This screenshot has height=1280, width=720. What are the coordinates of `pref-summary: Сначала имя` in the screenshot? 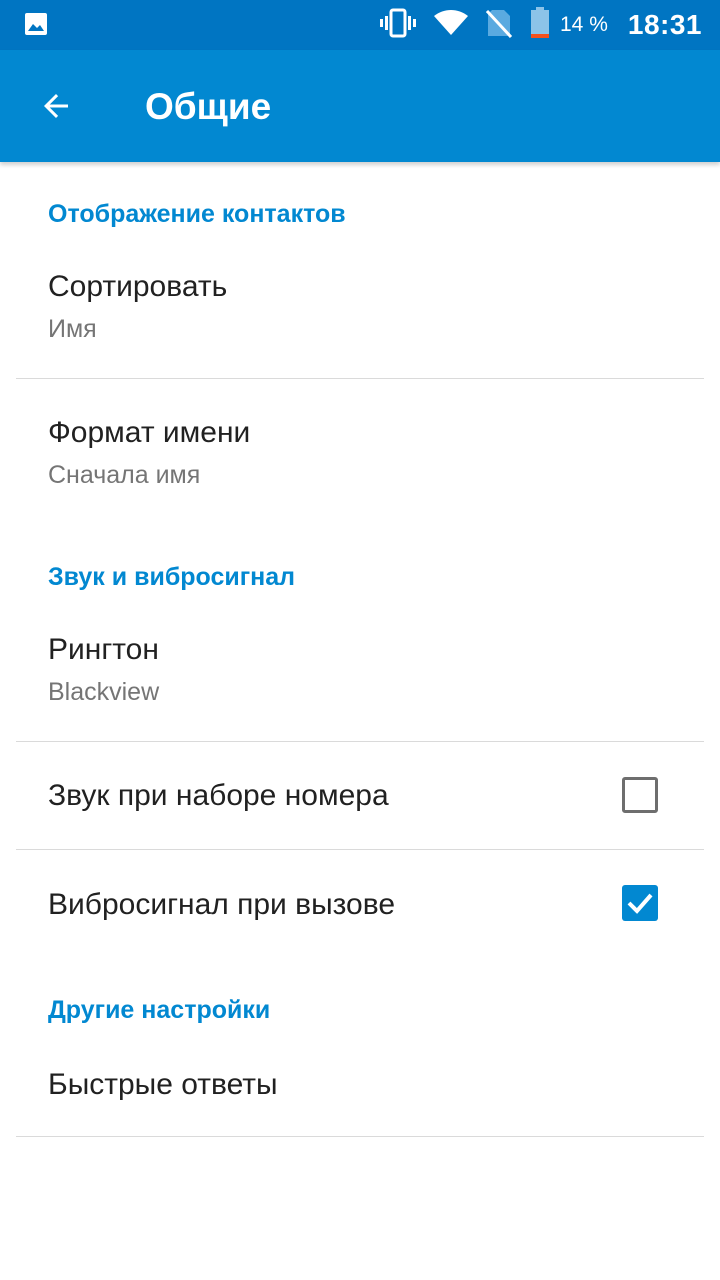 It's located at (124, 475).